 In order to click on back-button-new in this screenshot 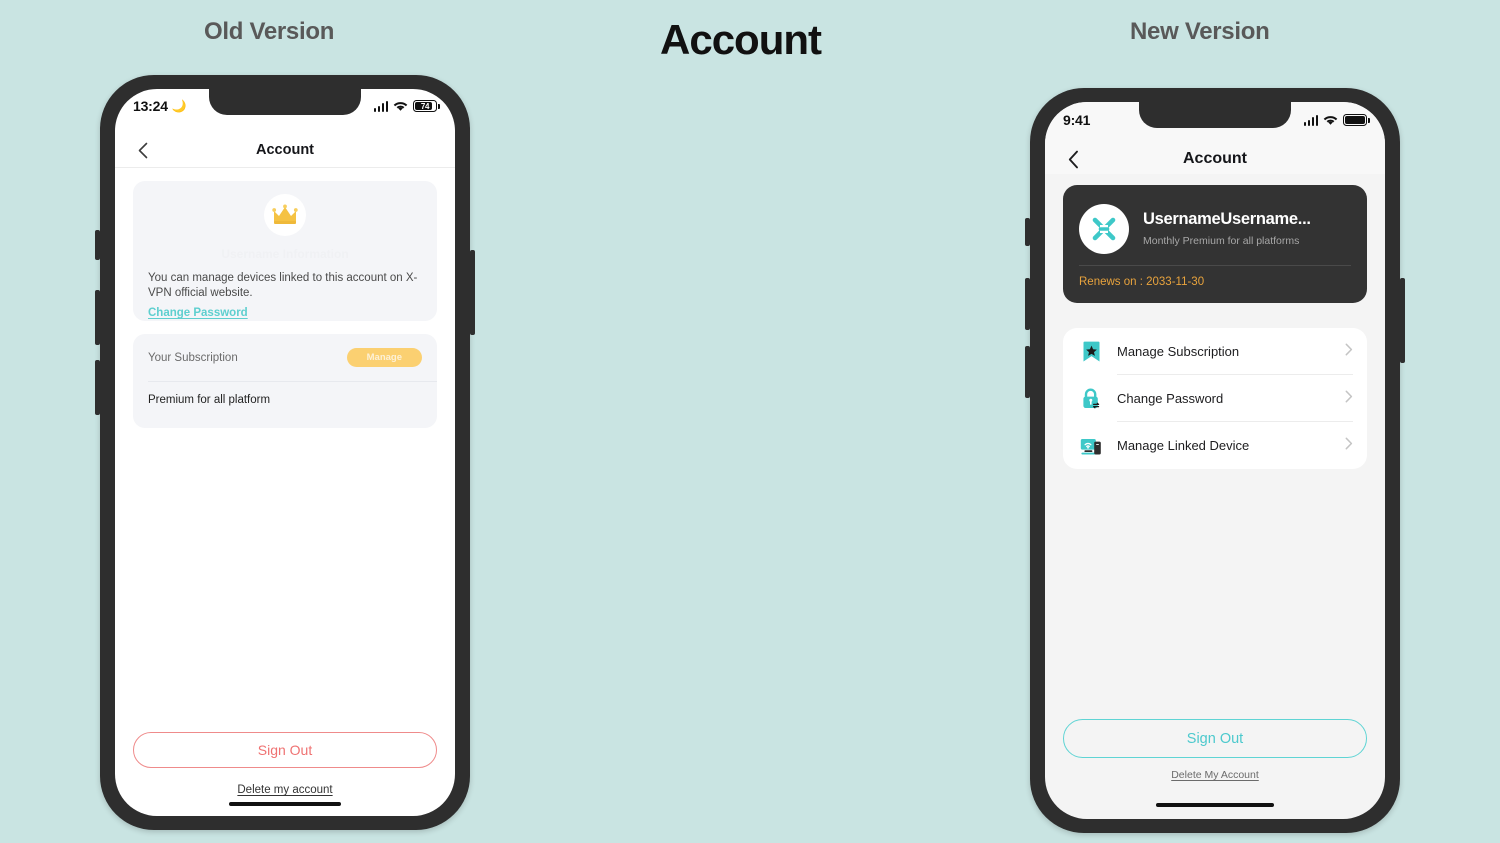, I will do `click(1073, 159)`.